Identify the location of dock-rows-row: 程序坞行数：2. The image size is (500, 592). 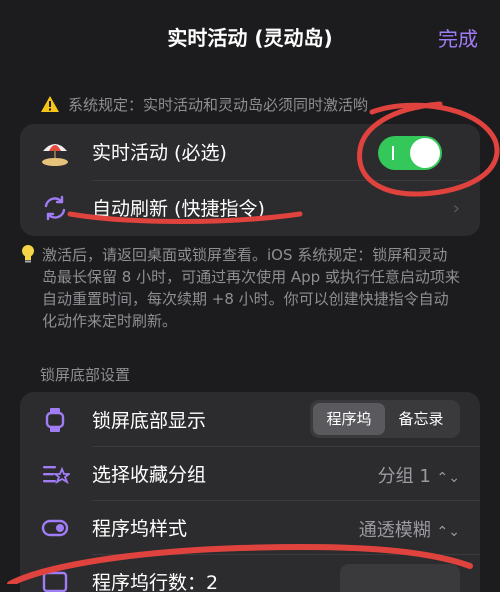
(250, 573).